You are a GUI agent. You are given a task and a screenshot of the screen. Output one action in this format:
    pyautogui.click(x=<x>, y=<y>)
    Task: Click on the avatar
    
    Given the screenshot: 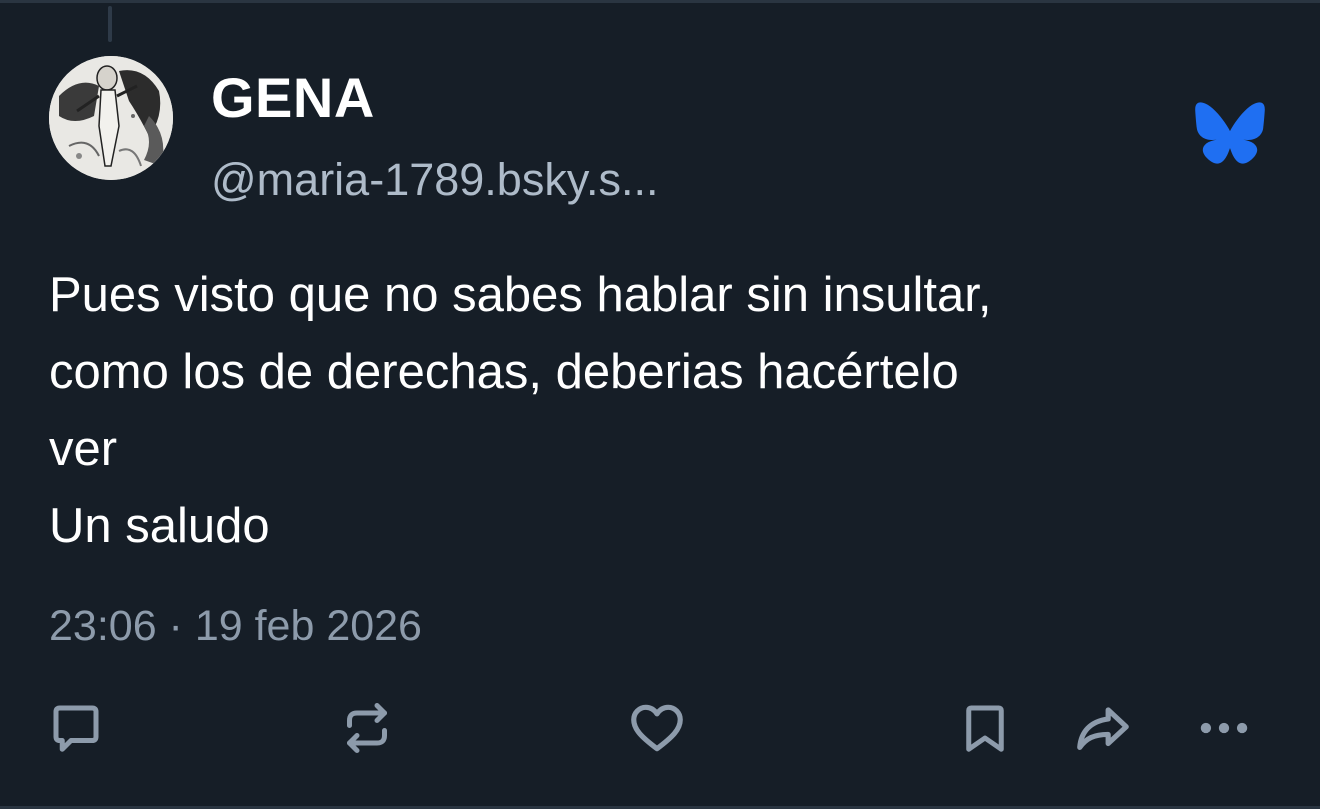 What is the action you would take?
    pyautogui.click(x=111, y=118)
    